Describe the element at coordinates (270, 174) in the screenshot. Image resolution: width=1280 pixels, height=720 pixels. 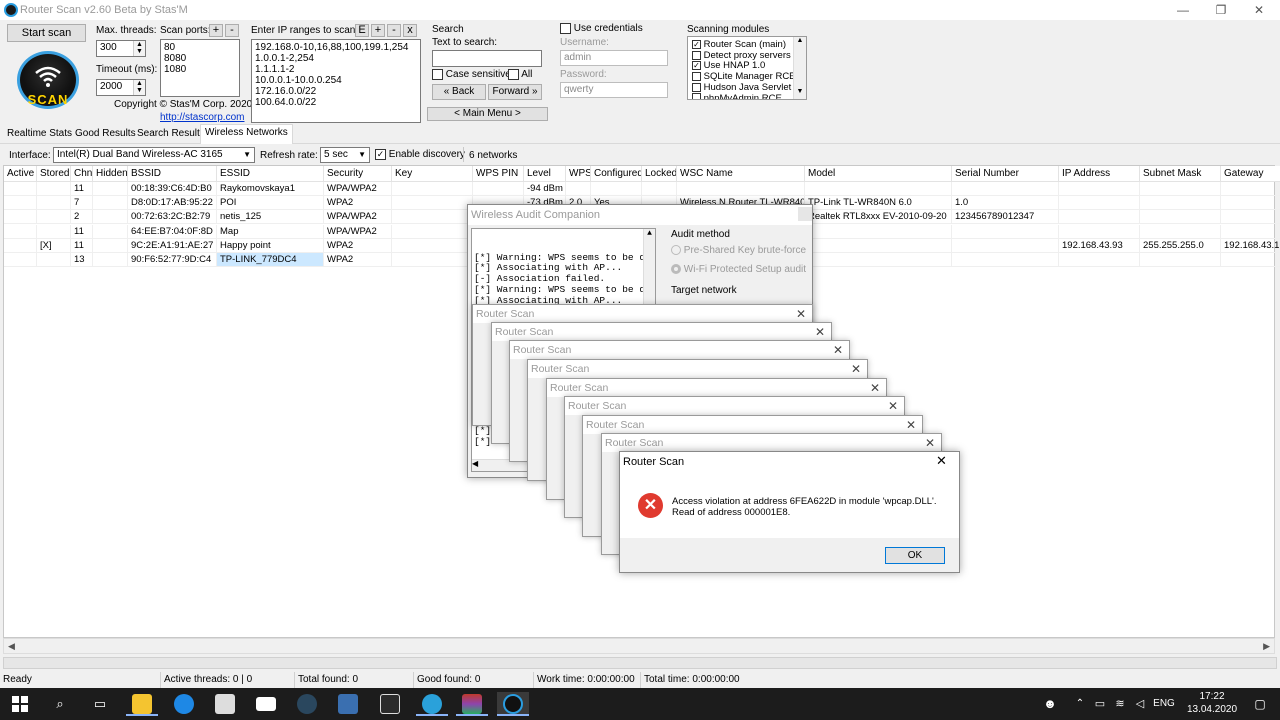
I see `column-header: ESSID` at that location.